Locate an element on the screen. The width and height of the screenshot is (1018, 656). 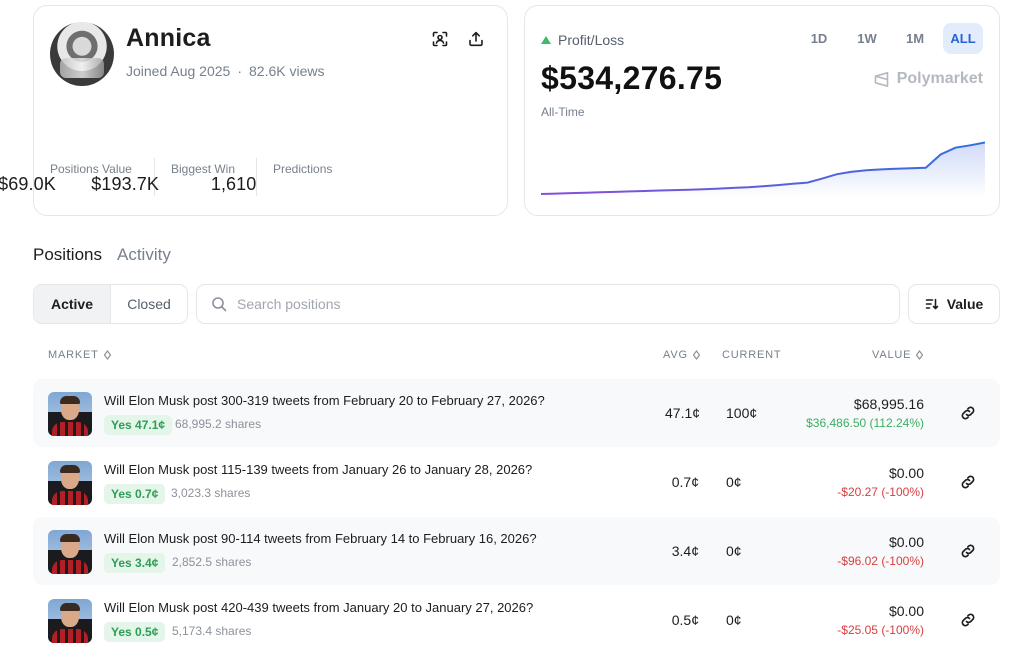
range-1d: 1D is located at coordinates (819, 38).